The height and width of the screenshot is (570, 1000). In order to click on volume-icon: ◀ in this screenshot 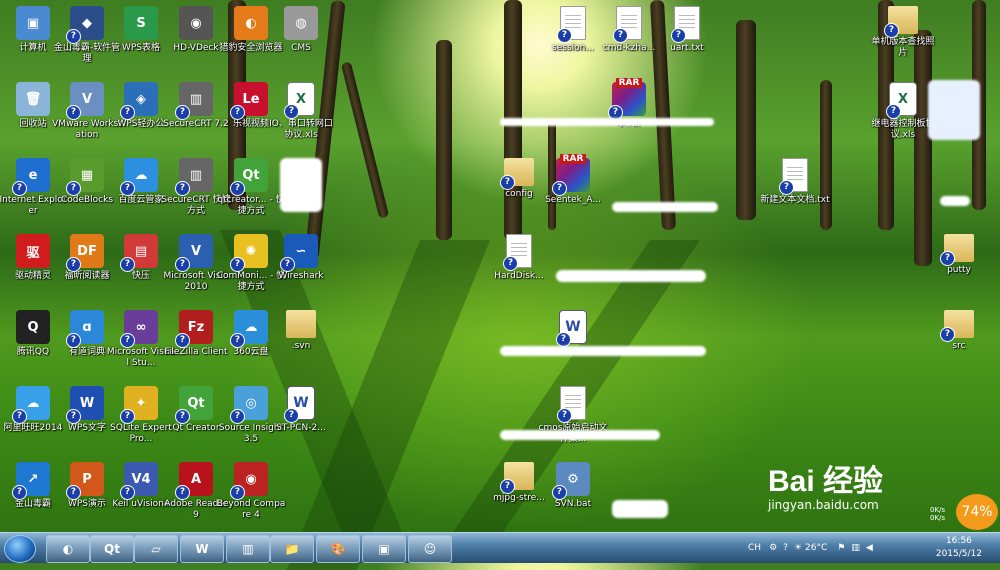, I will do `click(869, 548)`.